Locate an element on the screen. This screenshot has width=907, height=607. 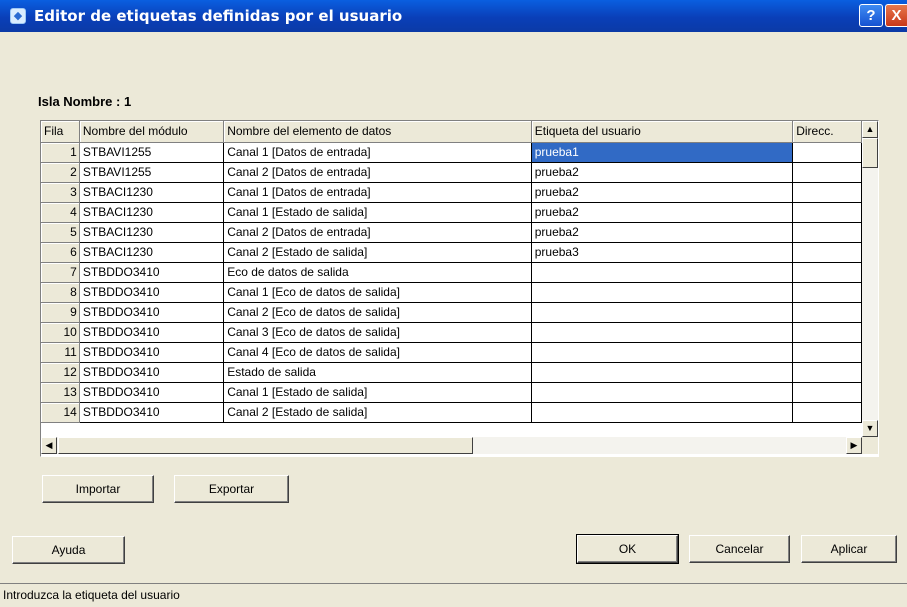
element-name-cell: Canal 2 [Eco de datos de salida] is located at coordinates (377, 312).